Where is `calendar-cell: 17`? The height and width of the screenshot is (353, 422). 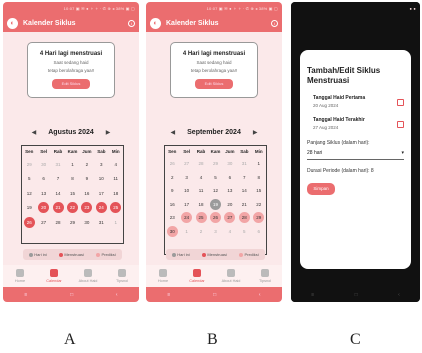 calendar-cell: 17 is located at coordinates (101, 193).